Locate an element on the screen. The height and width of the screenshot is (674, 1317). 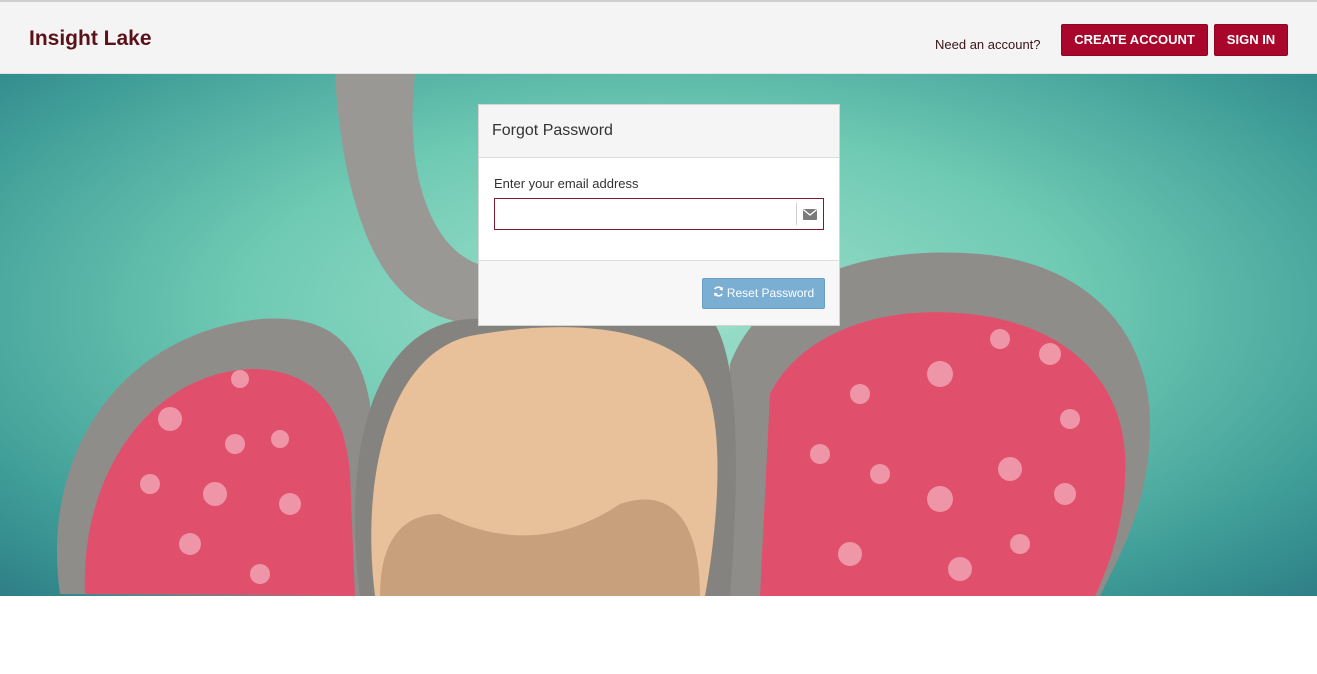
need-account-text: Need an account? is located at coordinates (988, 44).